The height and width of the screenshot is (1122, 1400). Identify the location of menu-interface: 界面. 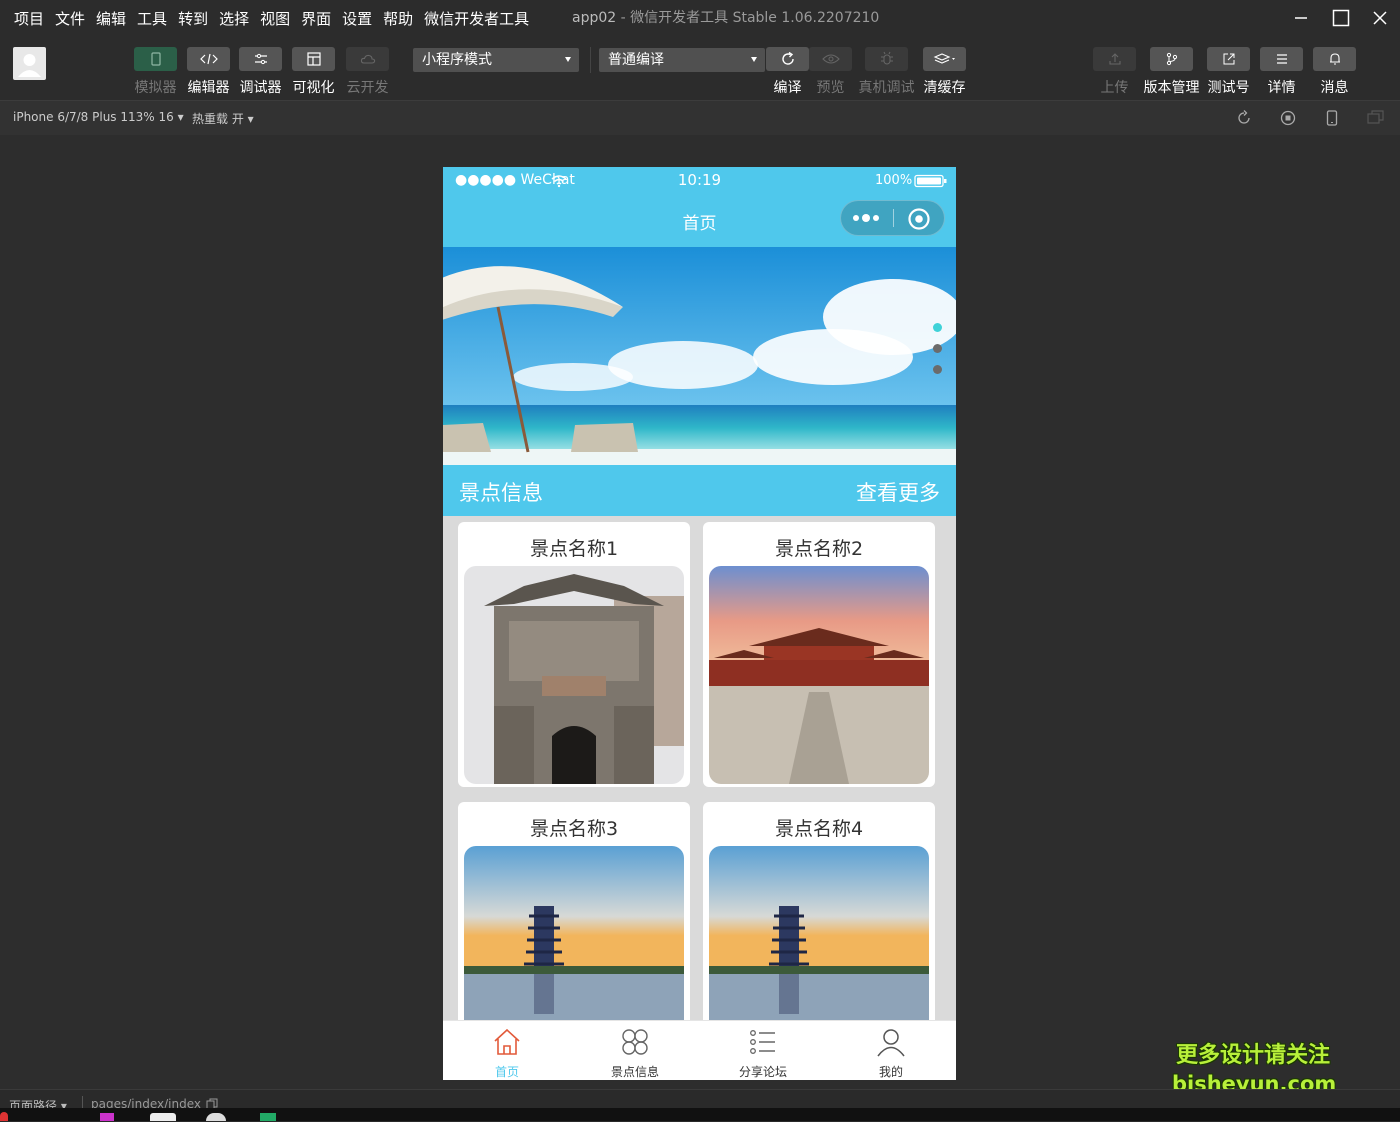
(316, 18).